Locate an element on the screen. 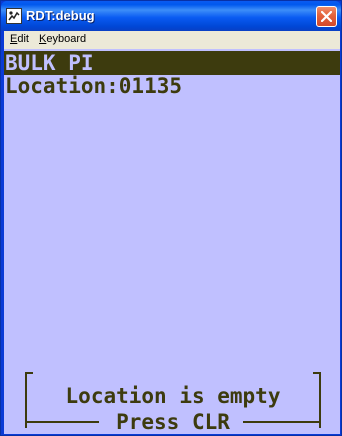 This screenshot has width=342, height=436. message-text: Location is empty is located at coordinates (173, 396).